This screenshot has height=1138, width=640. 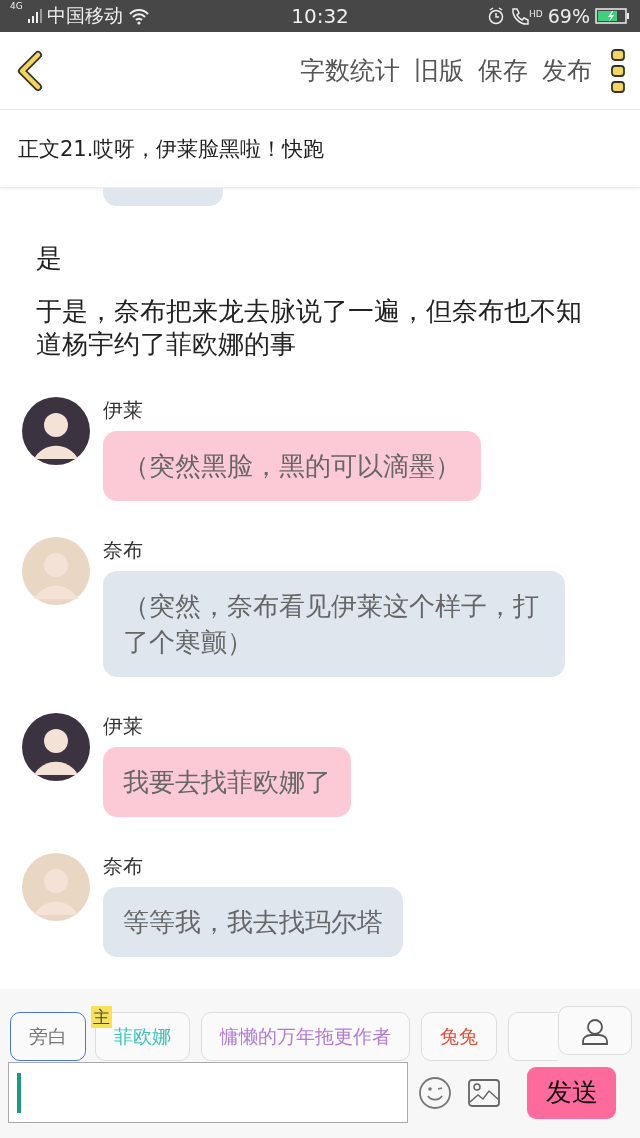 I want to click on phone-icon, so click(x=520, y=16).